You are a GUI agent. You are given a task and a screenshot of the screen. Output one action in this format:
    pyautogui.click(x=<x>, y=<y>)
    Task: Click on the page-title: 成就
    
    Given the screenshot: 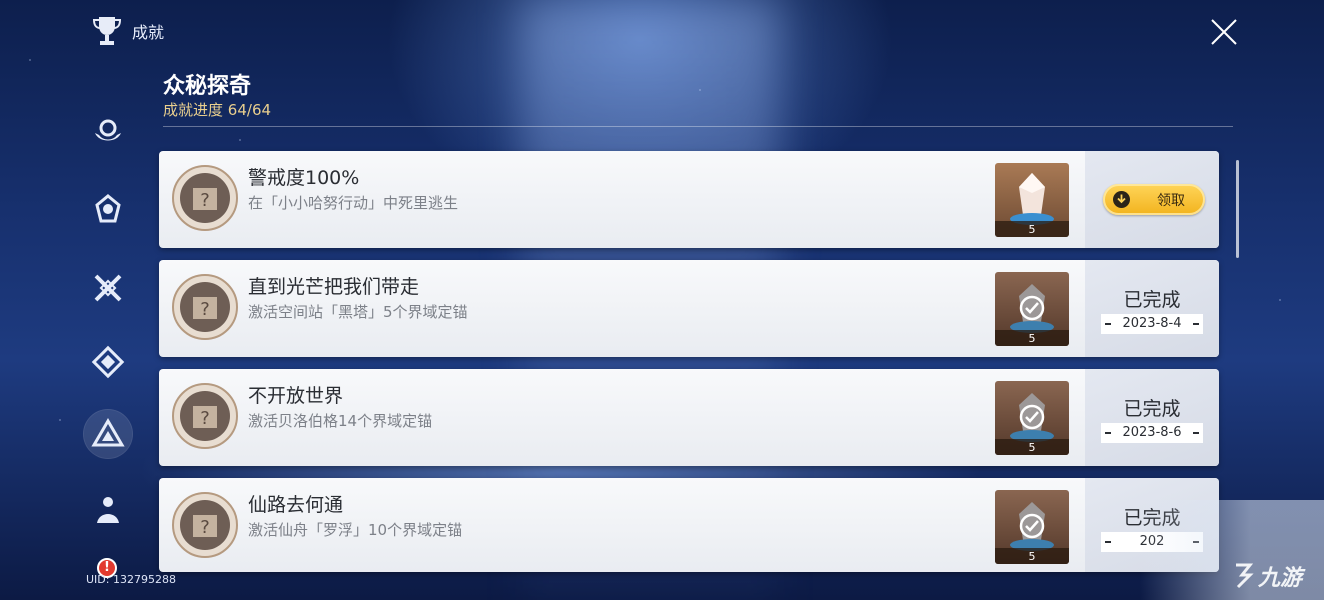 What is the action you would take?
    pyautogui.click(x=148, y=32)
    